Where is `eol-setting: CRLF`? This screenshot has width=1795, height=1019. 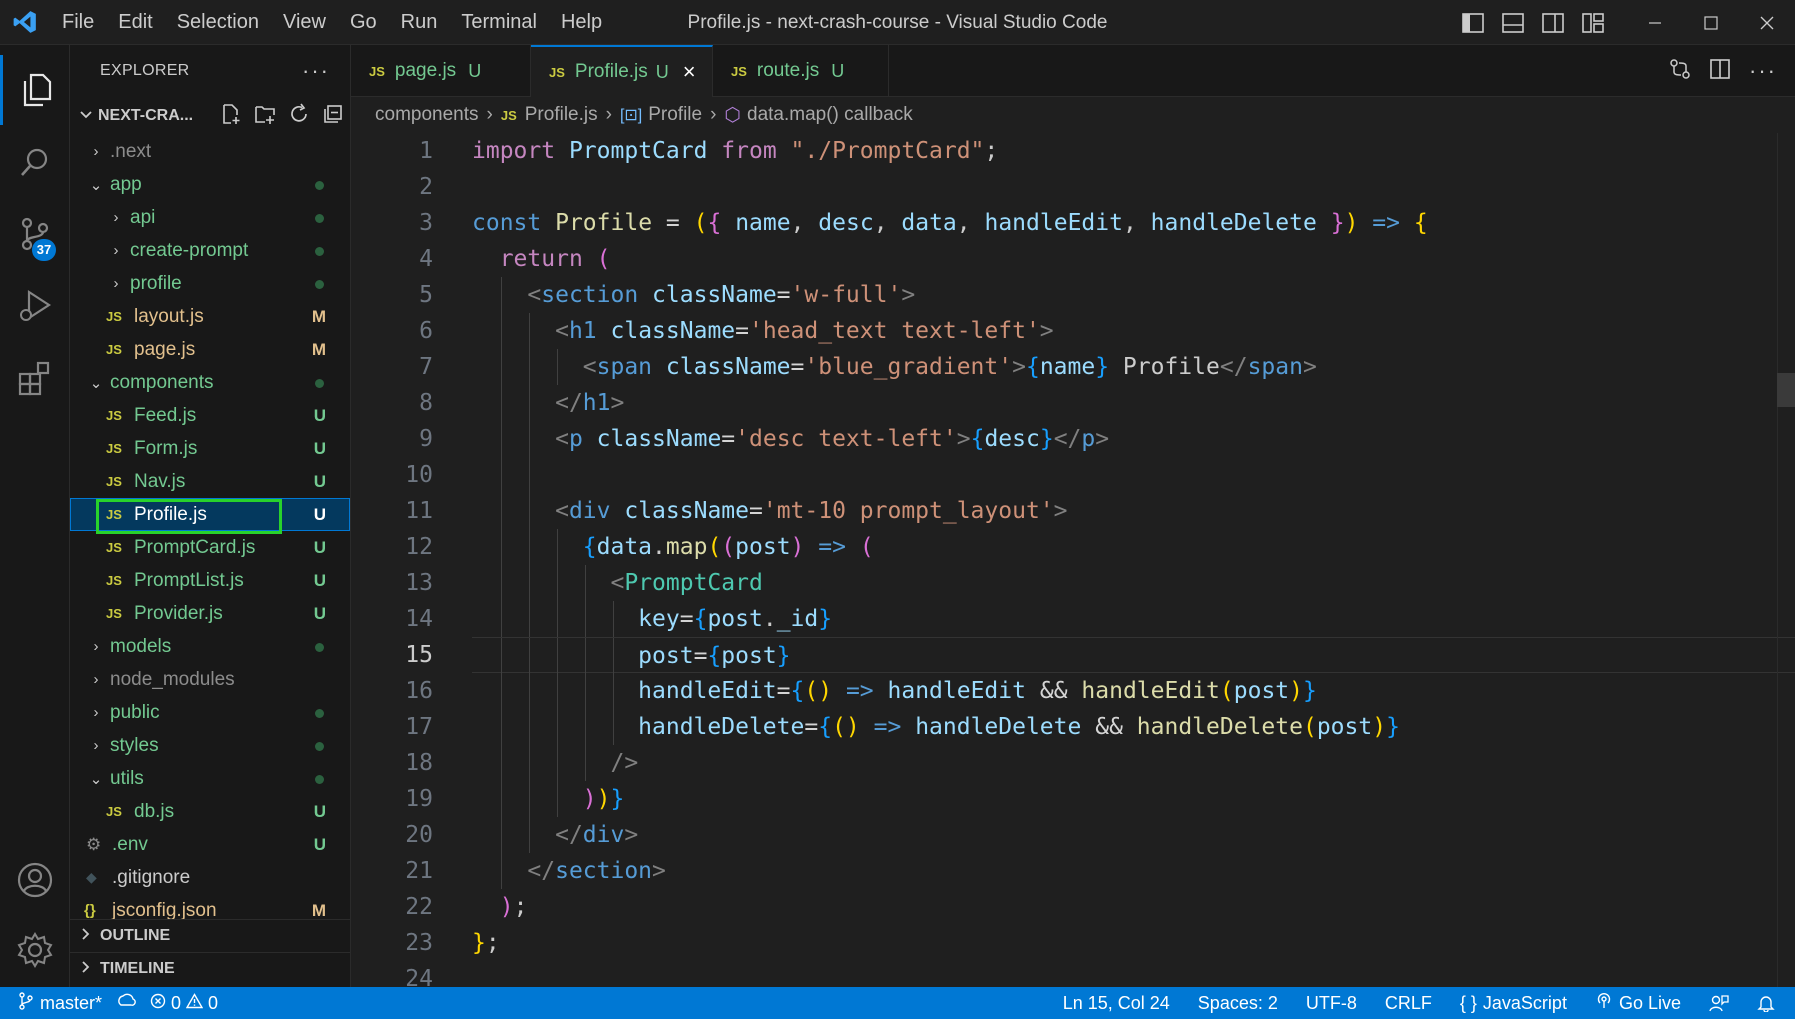
eol-setting: CRLF is located at coordinates (1408, 1003).